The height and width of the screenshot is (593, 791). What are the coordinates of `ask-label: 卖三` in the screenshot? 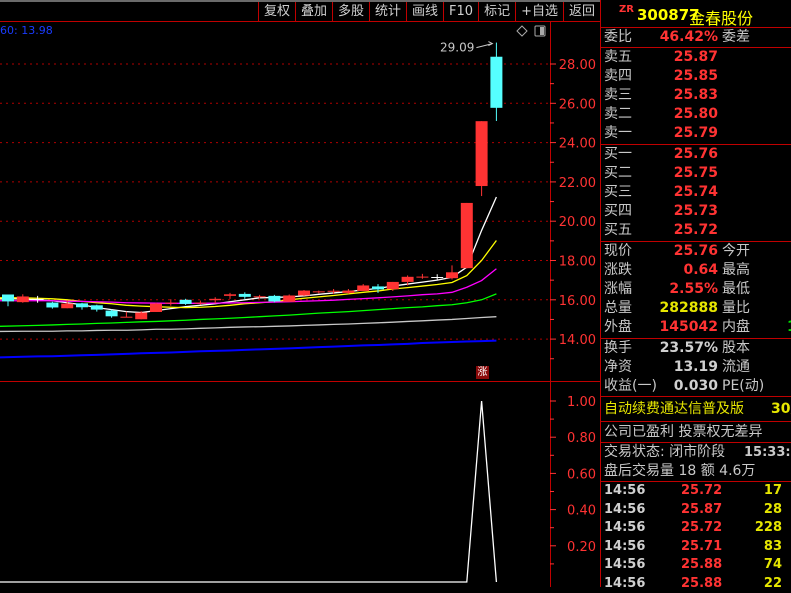 It's located at (618, 95).